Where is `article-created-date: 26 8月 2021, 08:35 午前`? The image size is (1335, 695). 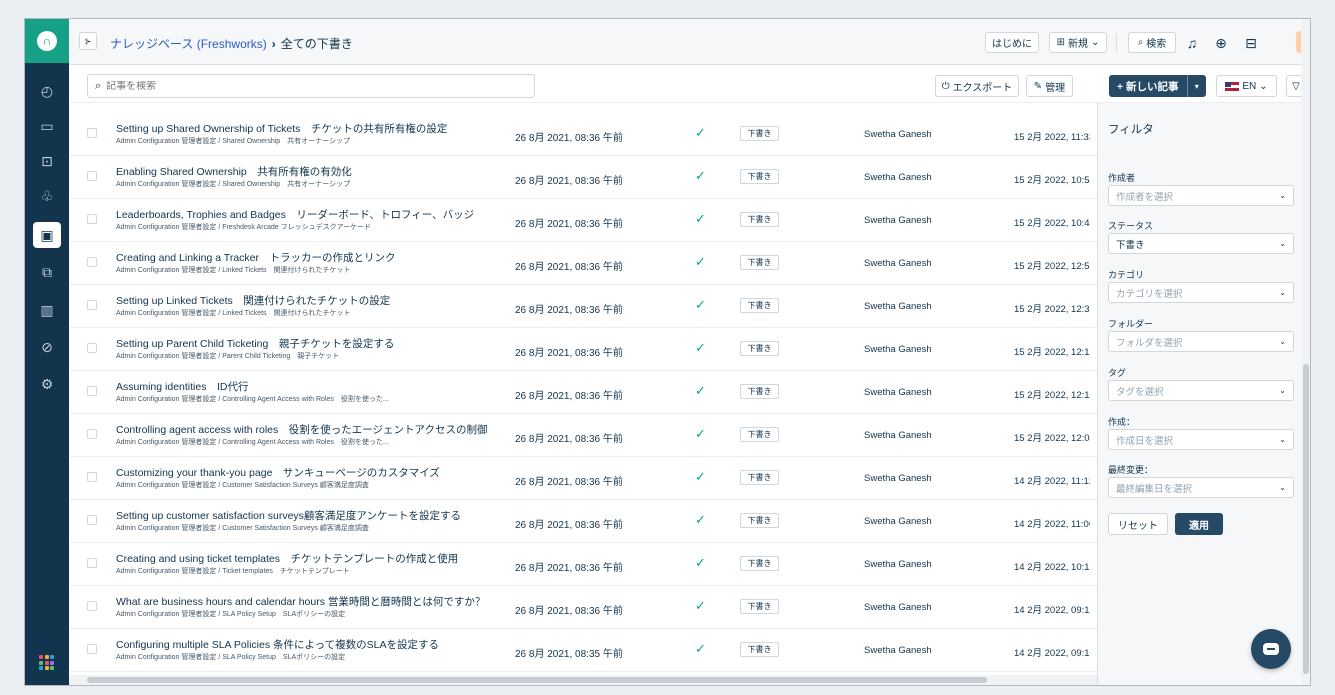 article-created-date: 26 8月 2021, 08:35 午前 is located at coordinates (569, 654).